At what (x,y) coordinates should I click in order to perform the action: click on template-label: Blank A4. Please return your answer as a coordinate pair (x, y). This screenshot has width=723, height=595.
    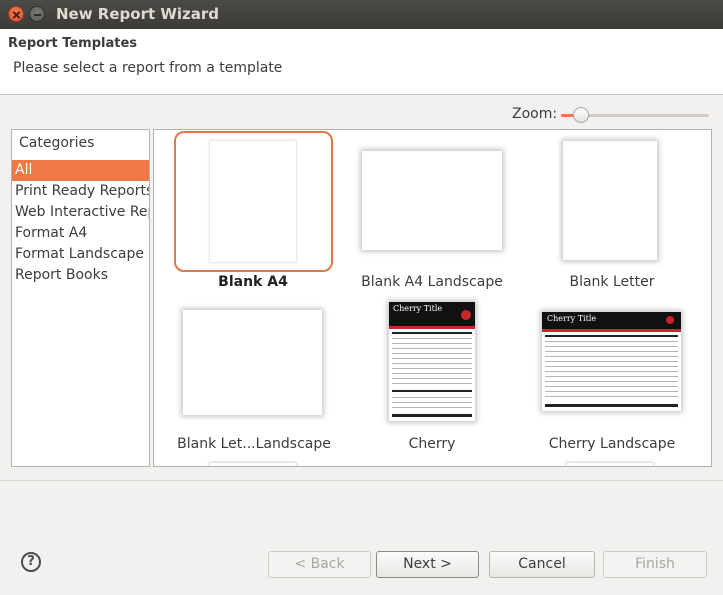
    Looking at the image, I should click on (253, 282).